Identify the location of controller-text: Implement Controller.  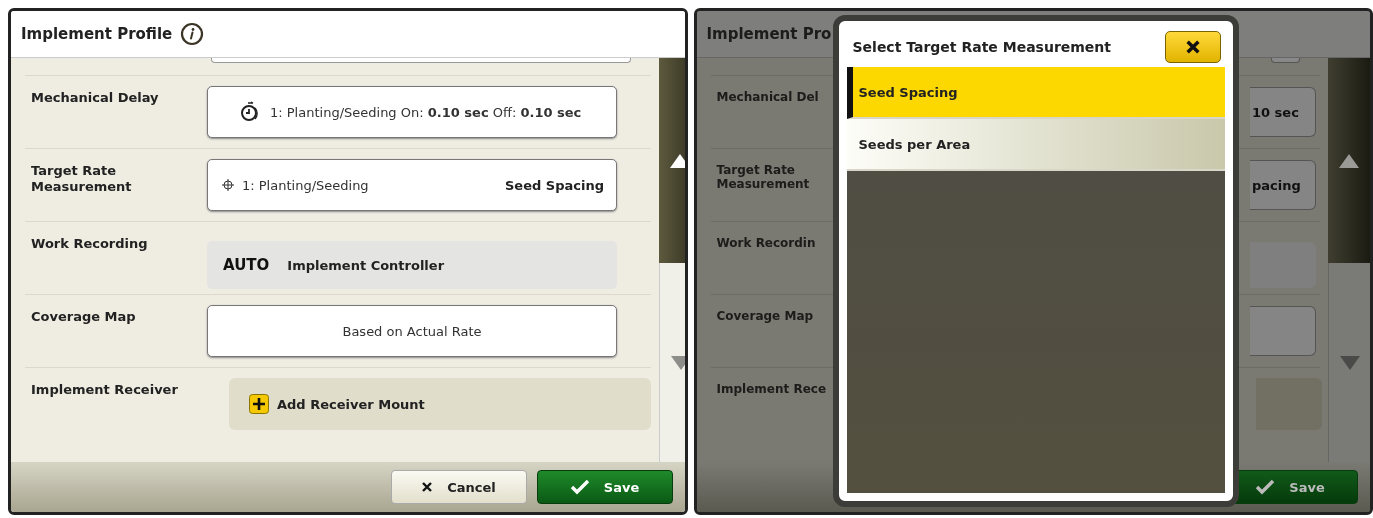
(366, 265).